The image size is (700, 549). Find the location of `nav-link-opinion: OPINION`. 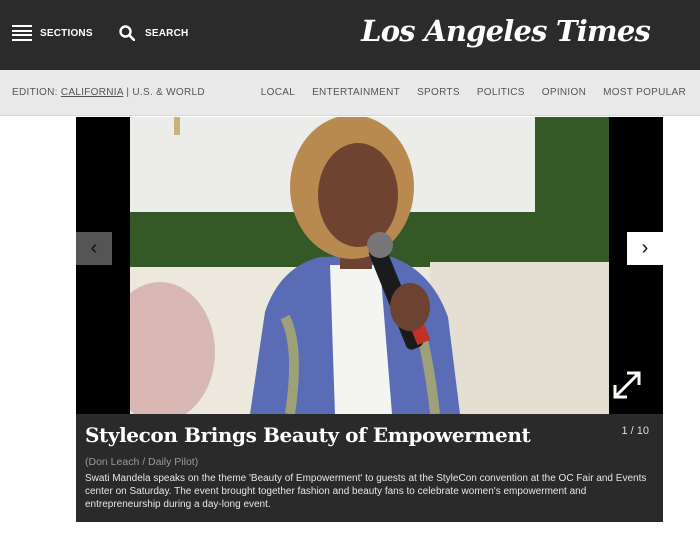

nav-link-opinion: OPINION is located at coordinates (564, 92).